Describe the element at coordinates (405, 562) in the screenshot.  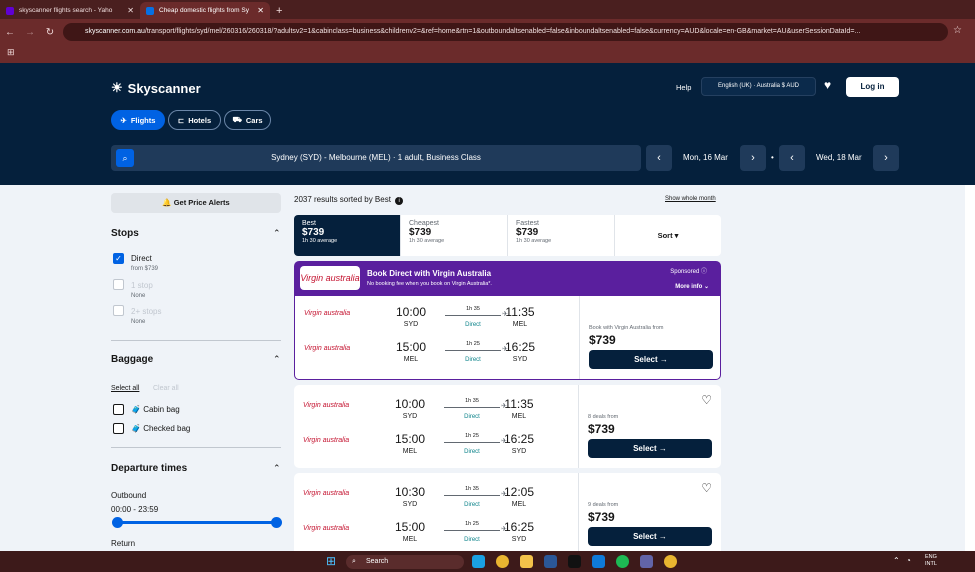
I see `taskbar-search: ⌕ Search` at that location.